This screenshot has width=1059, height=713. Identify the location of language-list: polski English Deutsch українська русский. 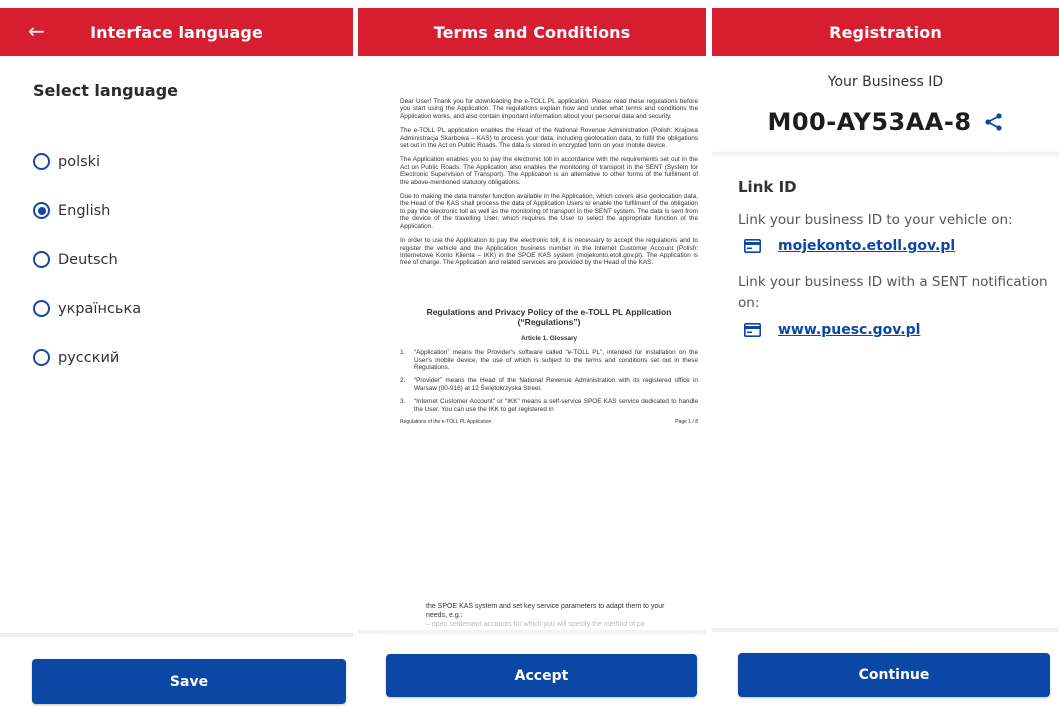
(87, 259).